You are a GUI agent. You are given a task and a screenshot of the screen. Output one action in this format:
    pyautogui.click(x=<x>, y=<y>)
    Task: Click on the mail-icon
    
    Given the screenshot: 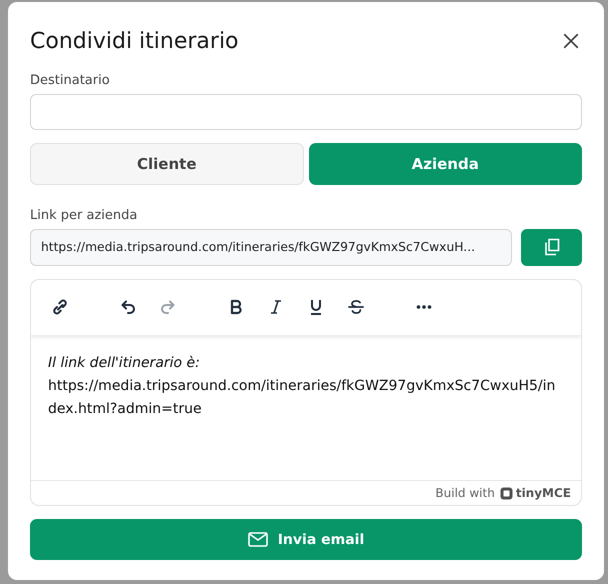 What is the action you would take?
    pyautogui.click(x=258, y=539)
    